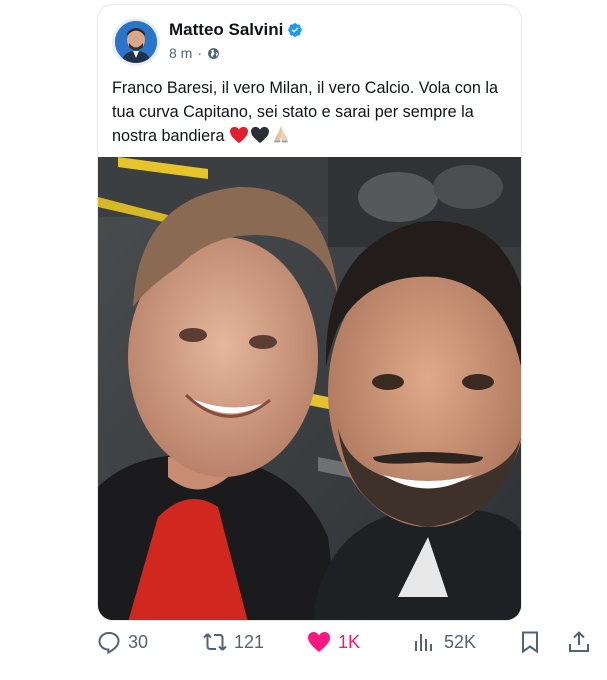 The image size is (607, 680). Describe the element at coordinates (109, 642) in the screenshot. I see `reply-icon` at that location.